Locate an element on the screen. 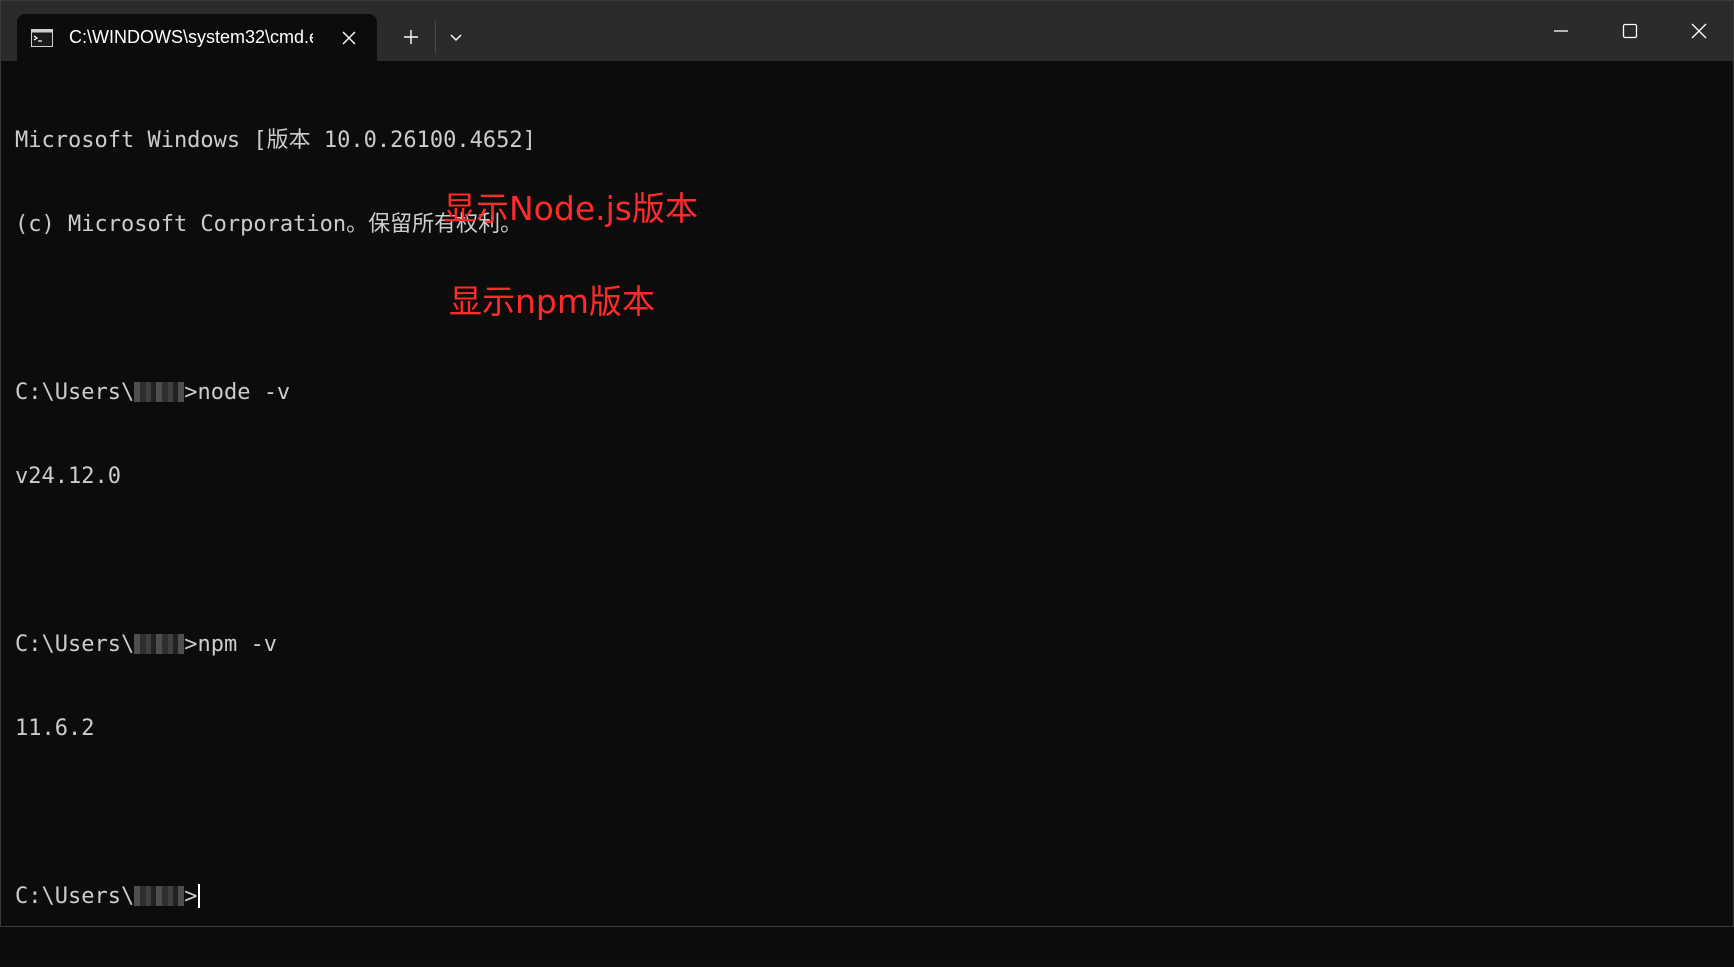 The width and height of the screenshot is (1734, 967). terminal-line: 11.6.2 is located at coordinates (55, 728).